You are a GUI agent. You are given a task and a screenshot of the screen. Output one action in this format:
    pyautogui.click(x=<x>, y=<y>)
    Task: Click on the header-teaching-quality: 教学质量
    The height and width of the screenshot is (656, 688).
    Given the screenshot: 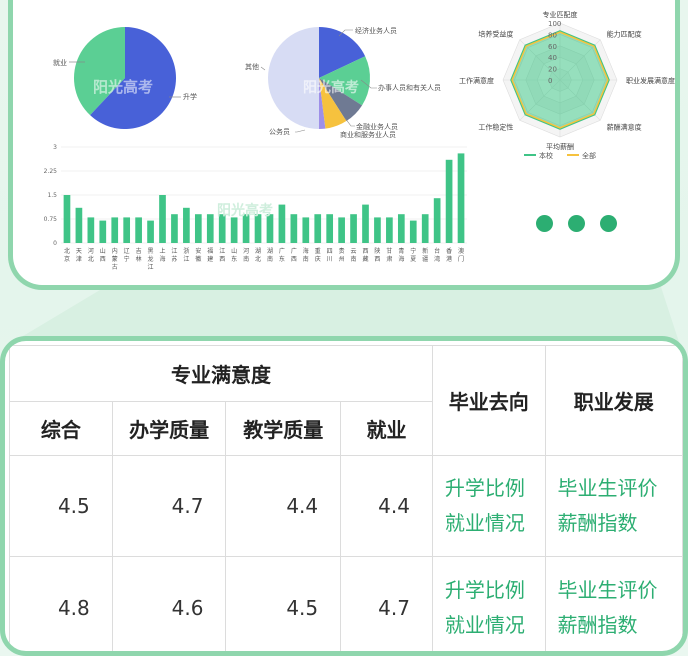 What is the action you would take?
    pyautogui.click(x=283, y=428)
    